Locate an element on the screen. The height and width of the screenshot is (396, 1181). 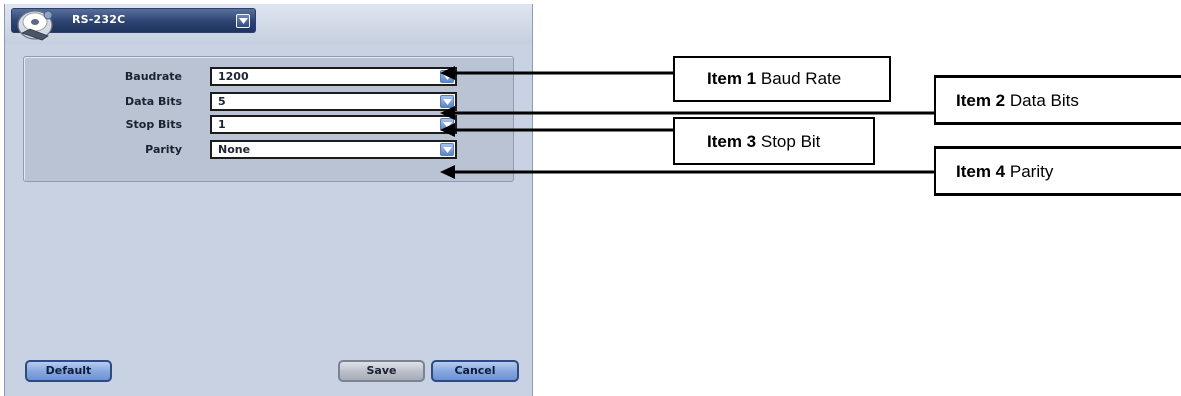
callout-item-3: Item 3 Stop Bit is located at coordinates (774, 141).